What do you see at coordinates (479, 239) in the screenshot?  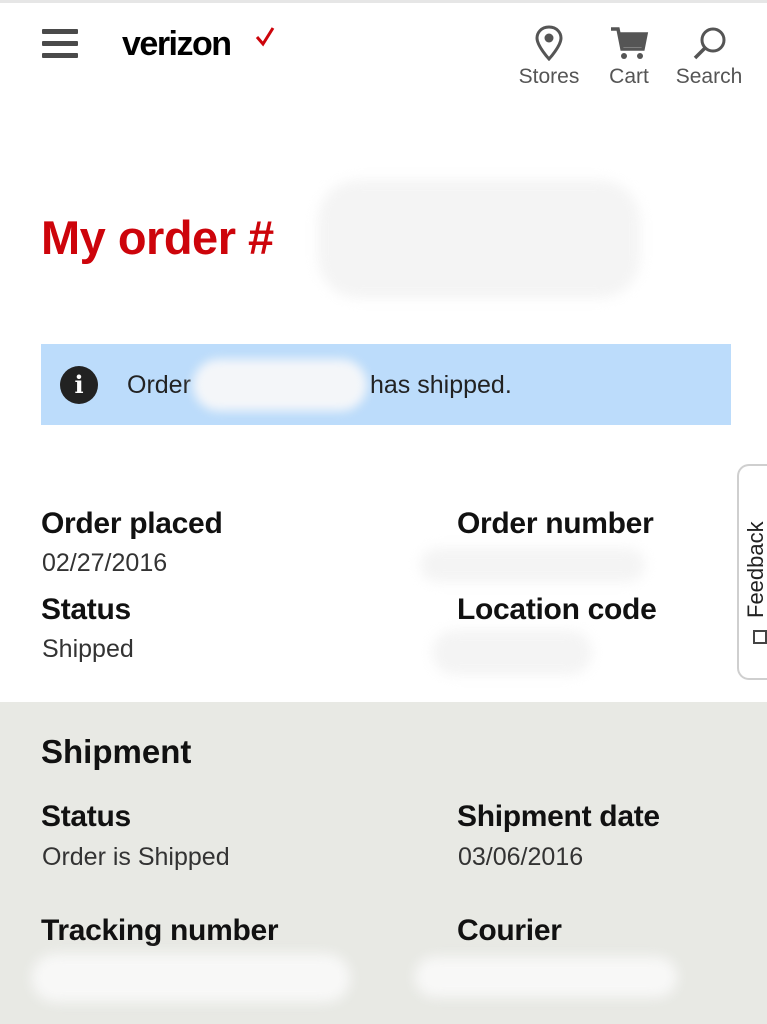 I see `redacted-order-id` at bounding box center [479, 239].